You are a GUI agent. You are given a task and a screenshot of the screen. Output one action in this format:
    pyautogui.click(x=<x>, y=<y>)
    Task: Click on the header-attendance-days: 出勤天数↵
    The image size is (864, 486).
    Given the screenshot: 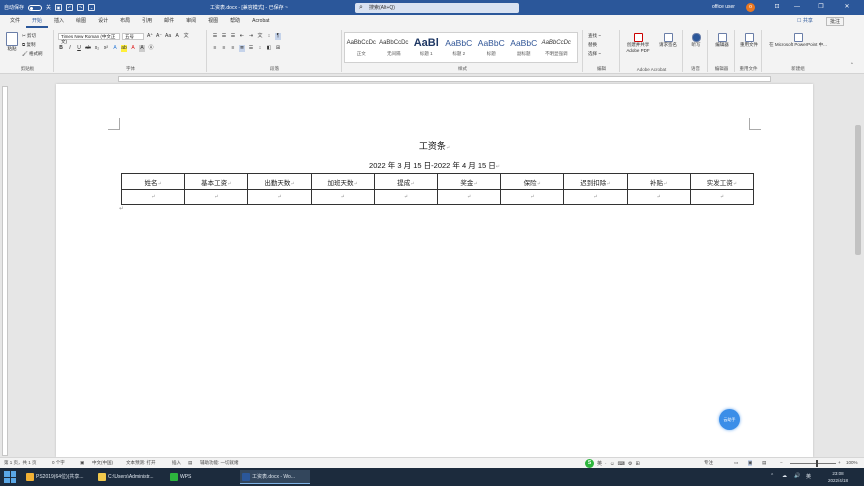 What is the action you would take?
    pyautogui.click(x=279, y=181)
    